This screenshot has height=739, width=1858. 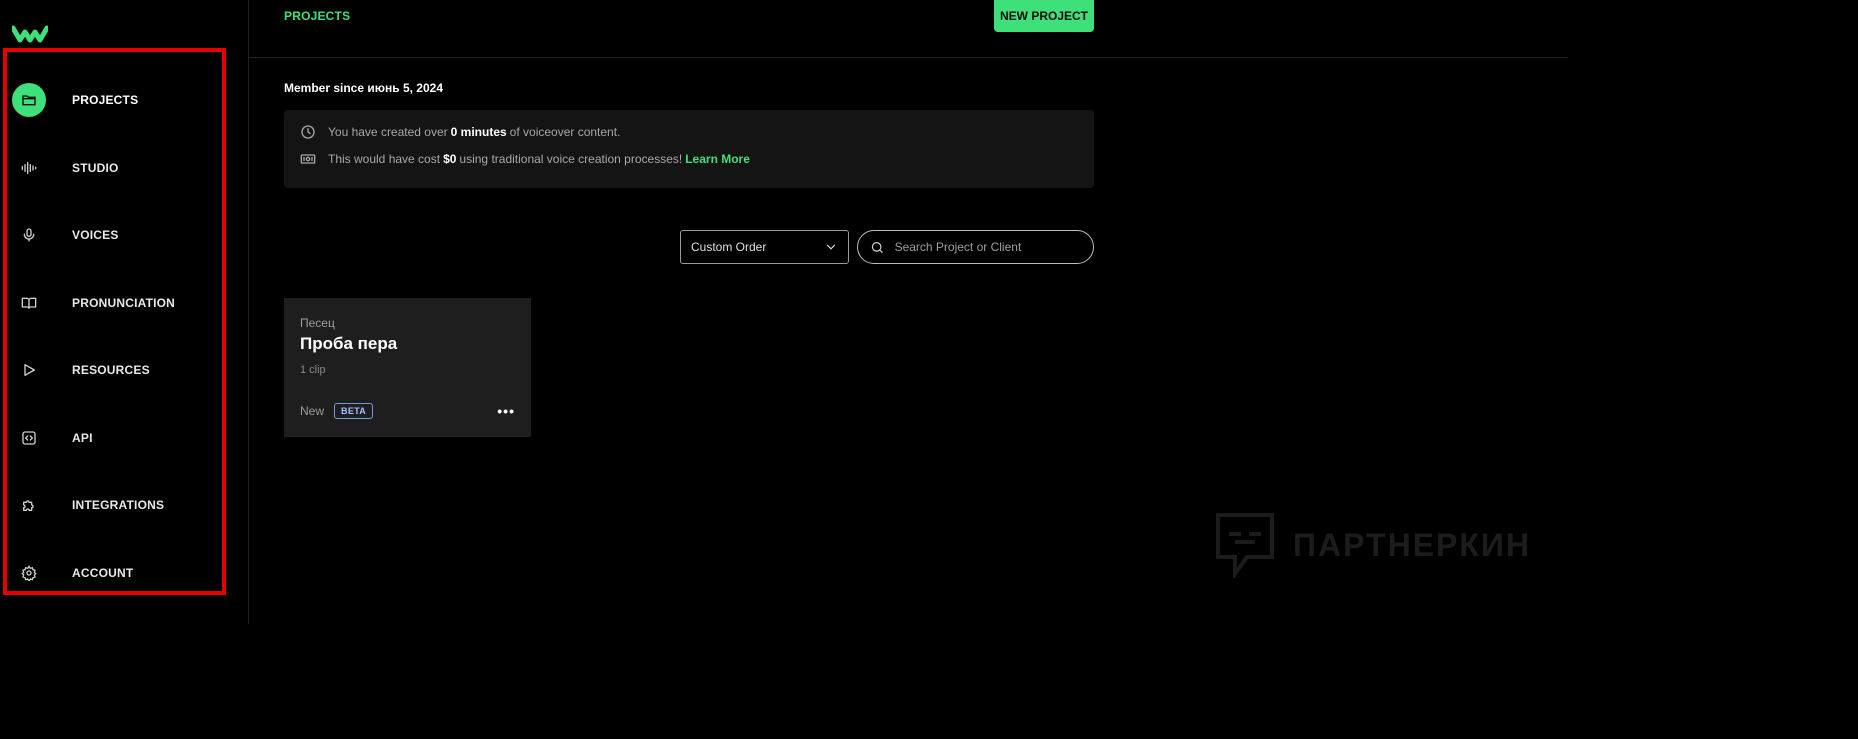 What do you see at coordinates (407, 411) in the screenshot?
I see `project-card-footer: New BETA •••` at bounding box center [407, 411].